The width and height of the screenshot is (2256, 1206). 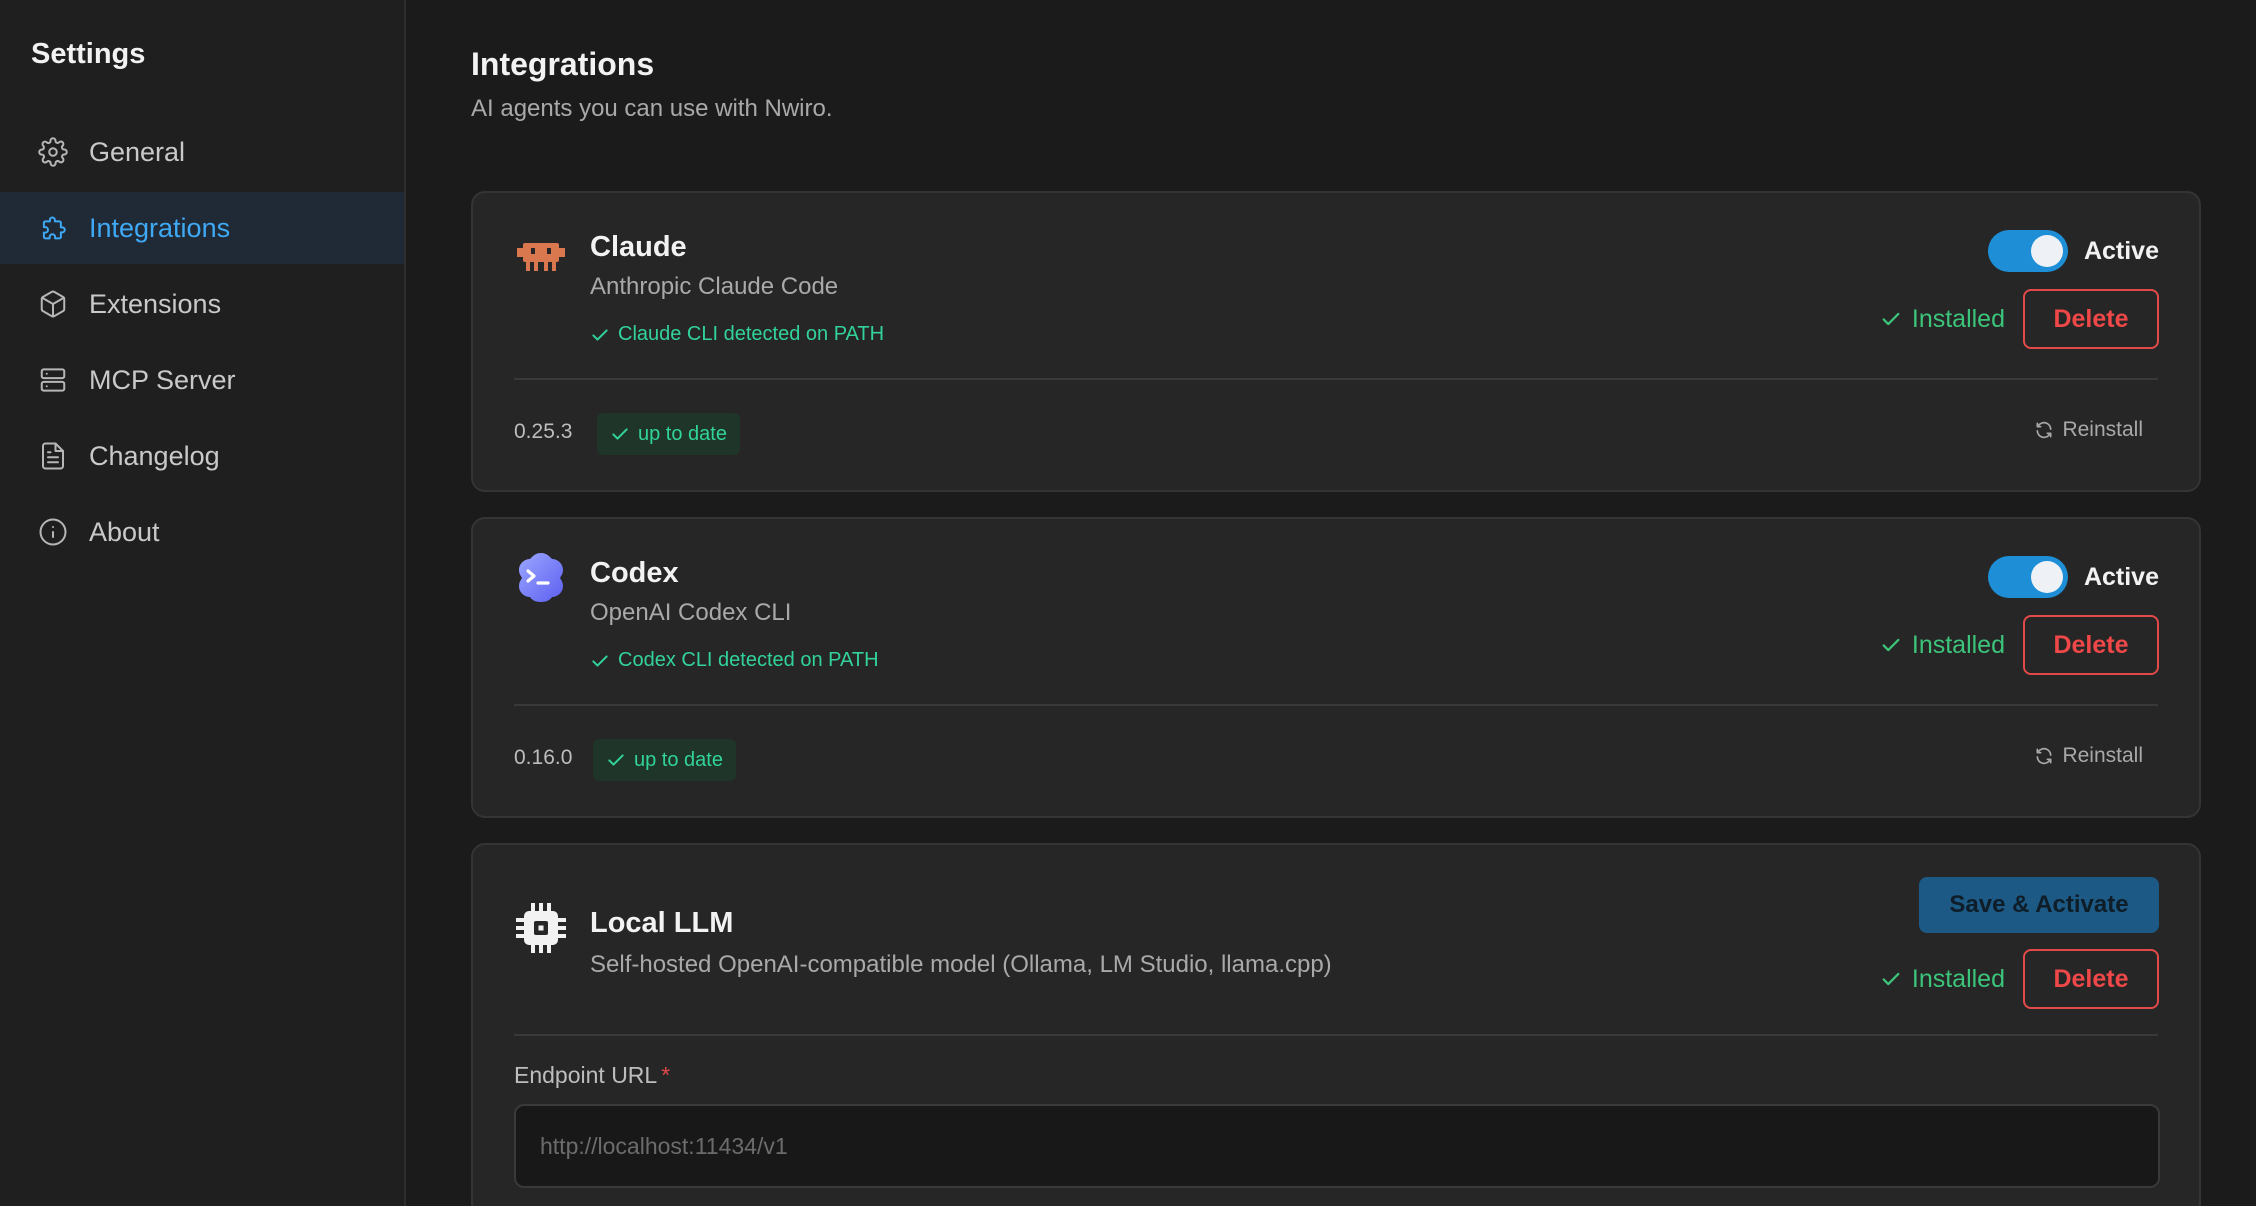 What do you see at coordinates (53, 532) in the screenshot?
I see `info-icon` at bounding box center [53, 532].